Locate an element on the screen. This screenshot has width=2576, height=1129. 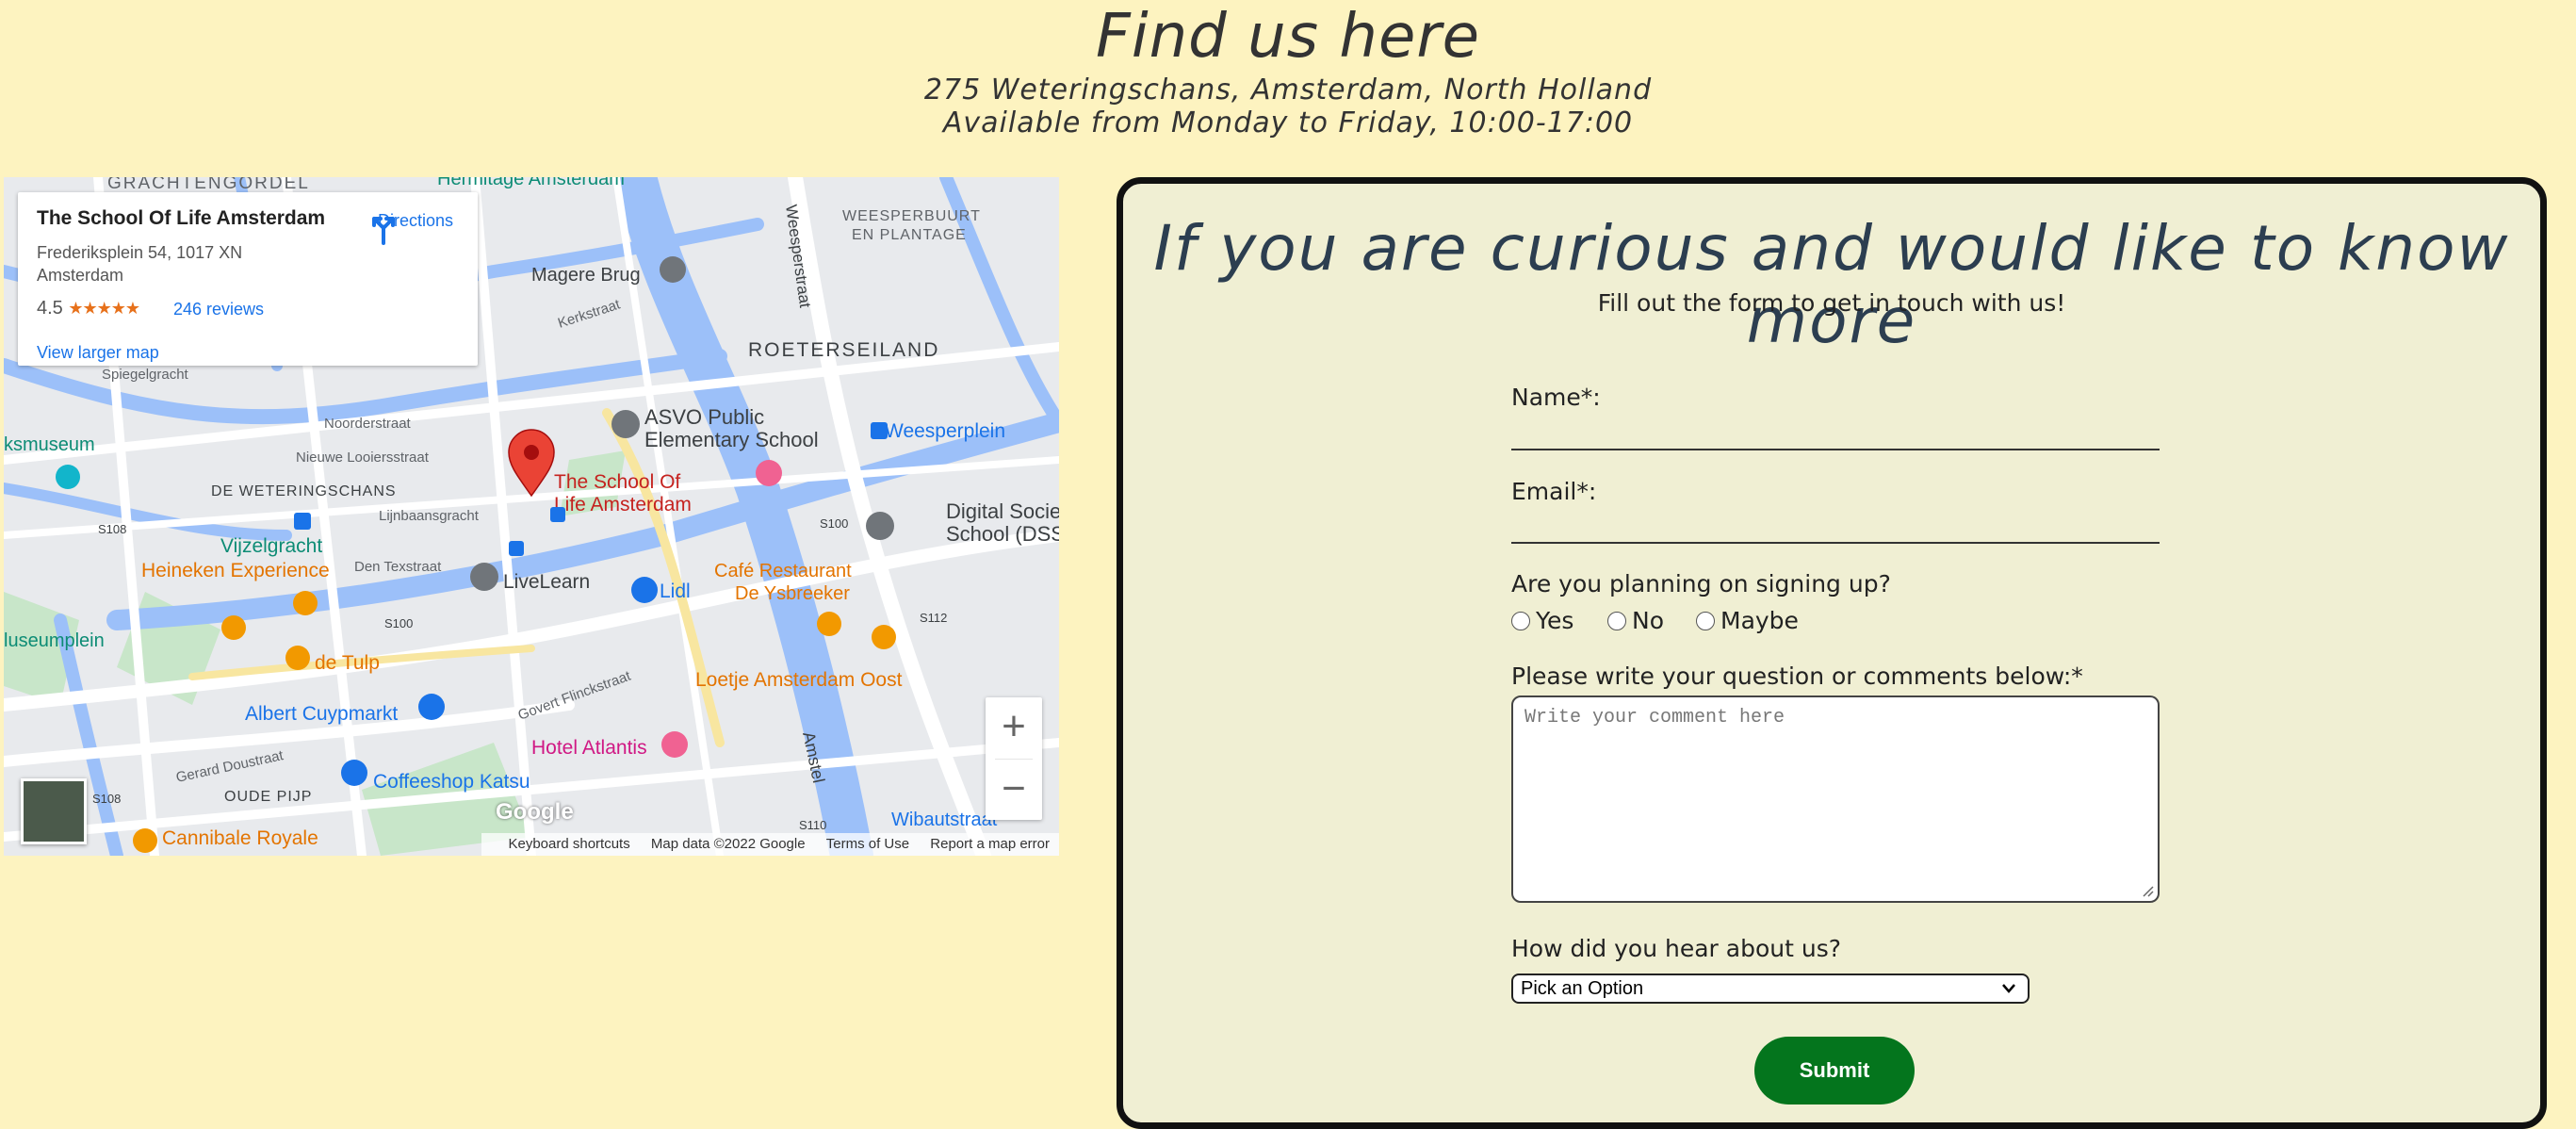
radio-yes-label: Yes is located at coordinates (1555, 620).